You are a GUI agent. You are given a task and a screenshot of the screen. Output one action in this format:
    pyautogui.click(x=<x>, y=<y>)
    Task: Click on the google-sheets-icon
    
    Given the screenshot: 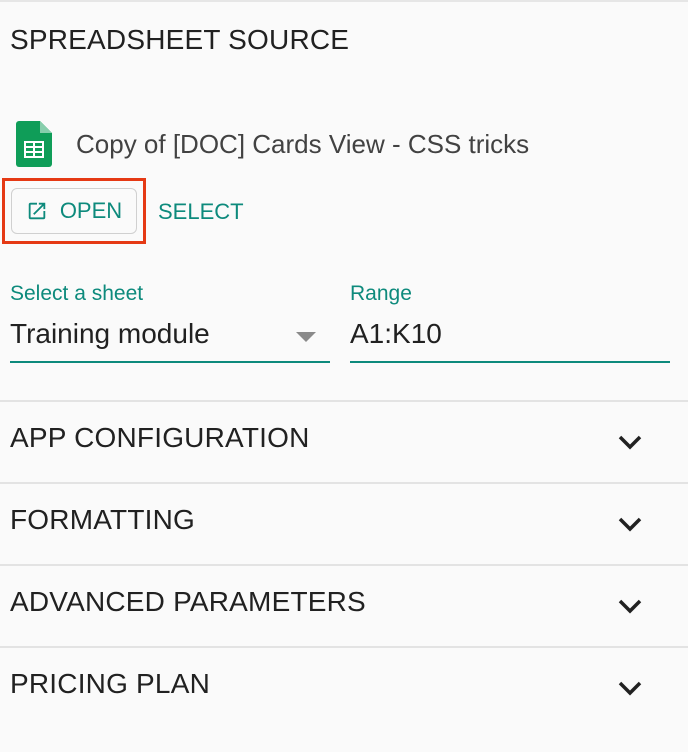 What is the action you would take?
    pyautogui.click(x=34, y=144)
    